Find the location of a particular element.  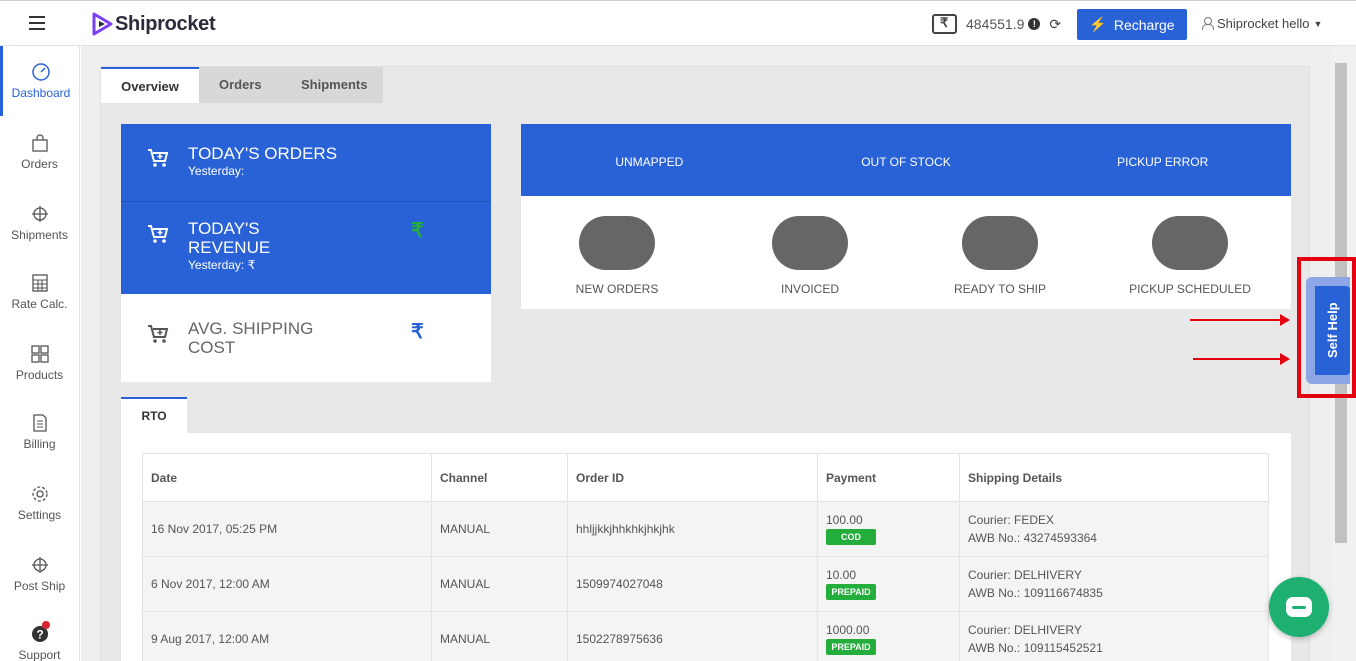

courier-name: Courier: FEDEX is located at coordinates (1011, 520).